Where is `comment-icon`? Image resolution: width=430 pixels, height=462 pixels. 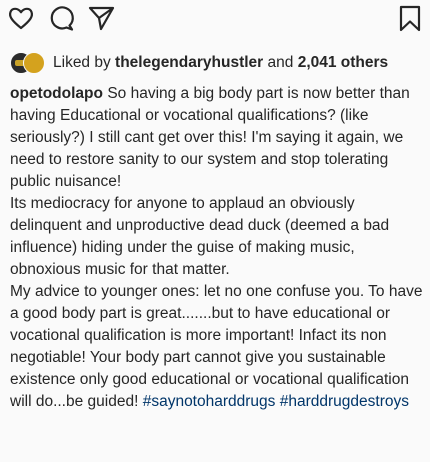 comment-icon is located at coordinates (61, 18).